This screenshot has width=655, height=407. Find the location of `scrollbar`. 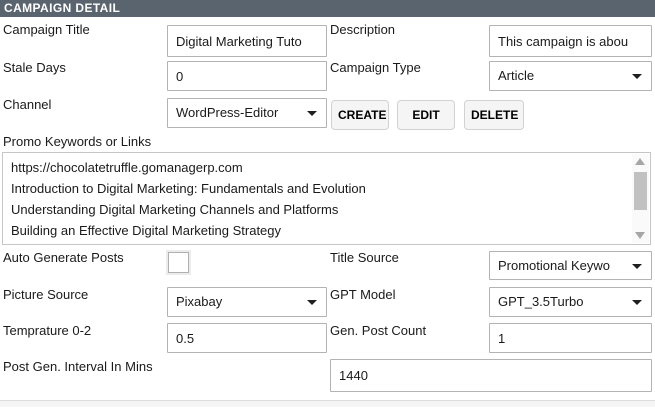

scrollbar is located at coordinates (640, 198).